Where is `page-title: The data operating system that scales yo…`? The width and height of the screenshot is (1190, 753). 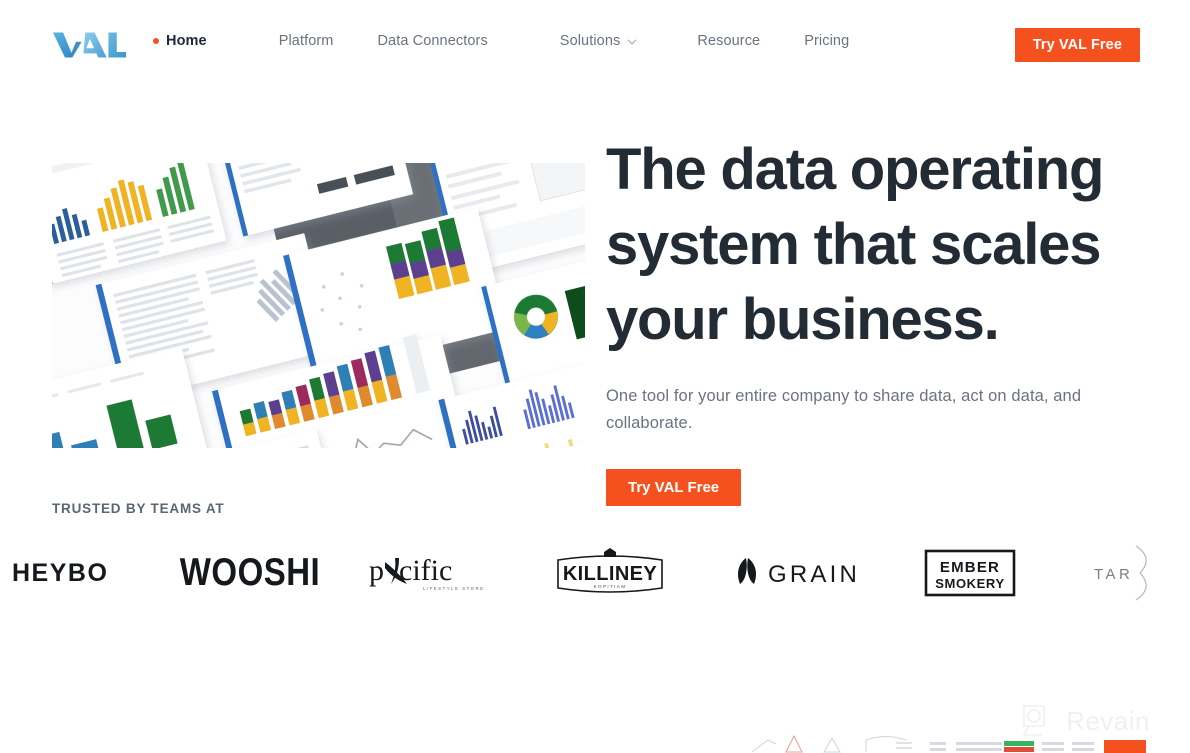 page-title: The data operating system that scales yo… is located at coordinates (866, 244).